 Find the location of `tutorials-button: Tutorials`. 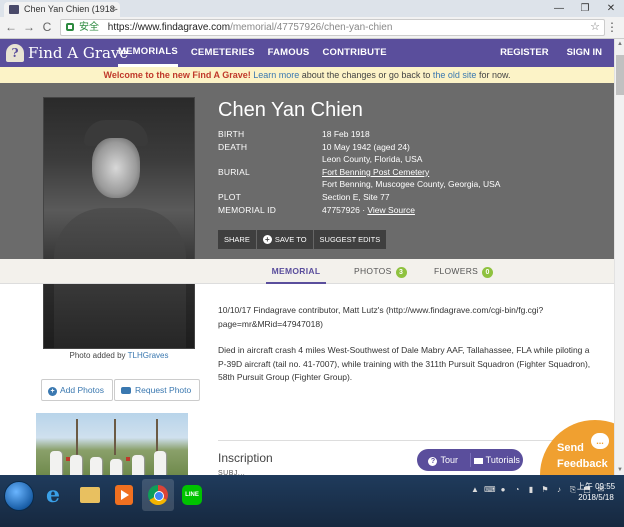

tutorials-button: Tutorials is located at coordinates (497, 460).